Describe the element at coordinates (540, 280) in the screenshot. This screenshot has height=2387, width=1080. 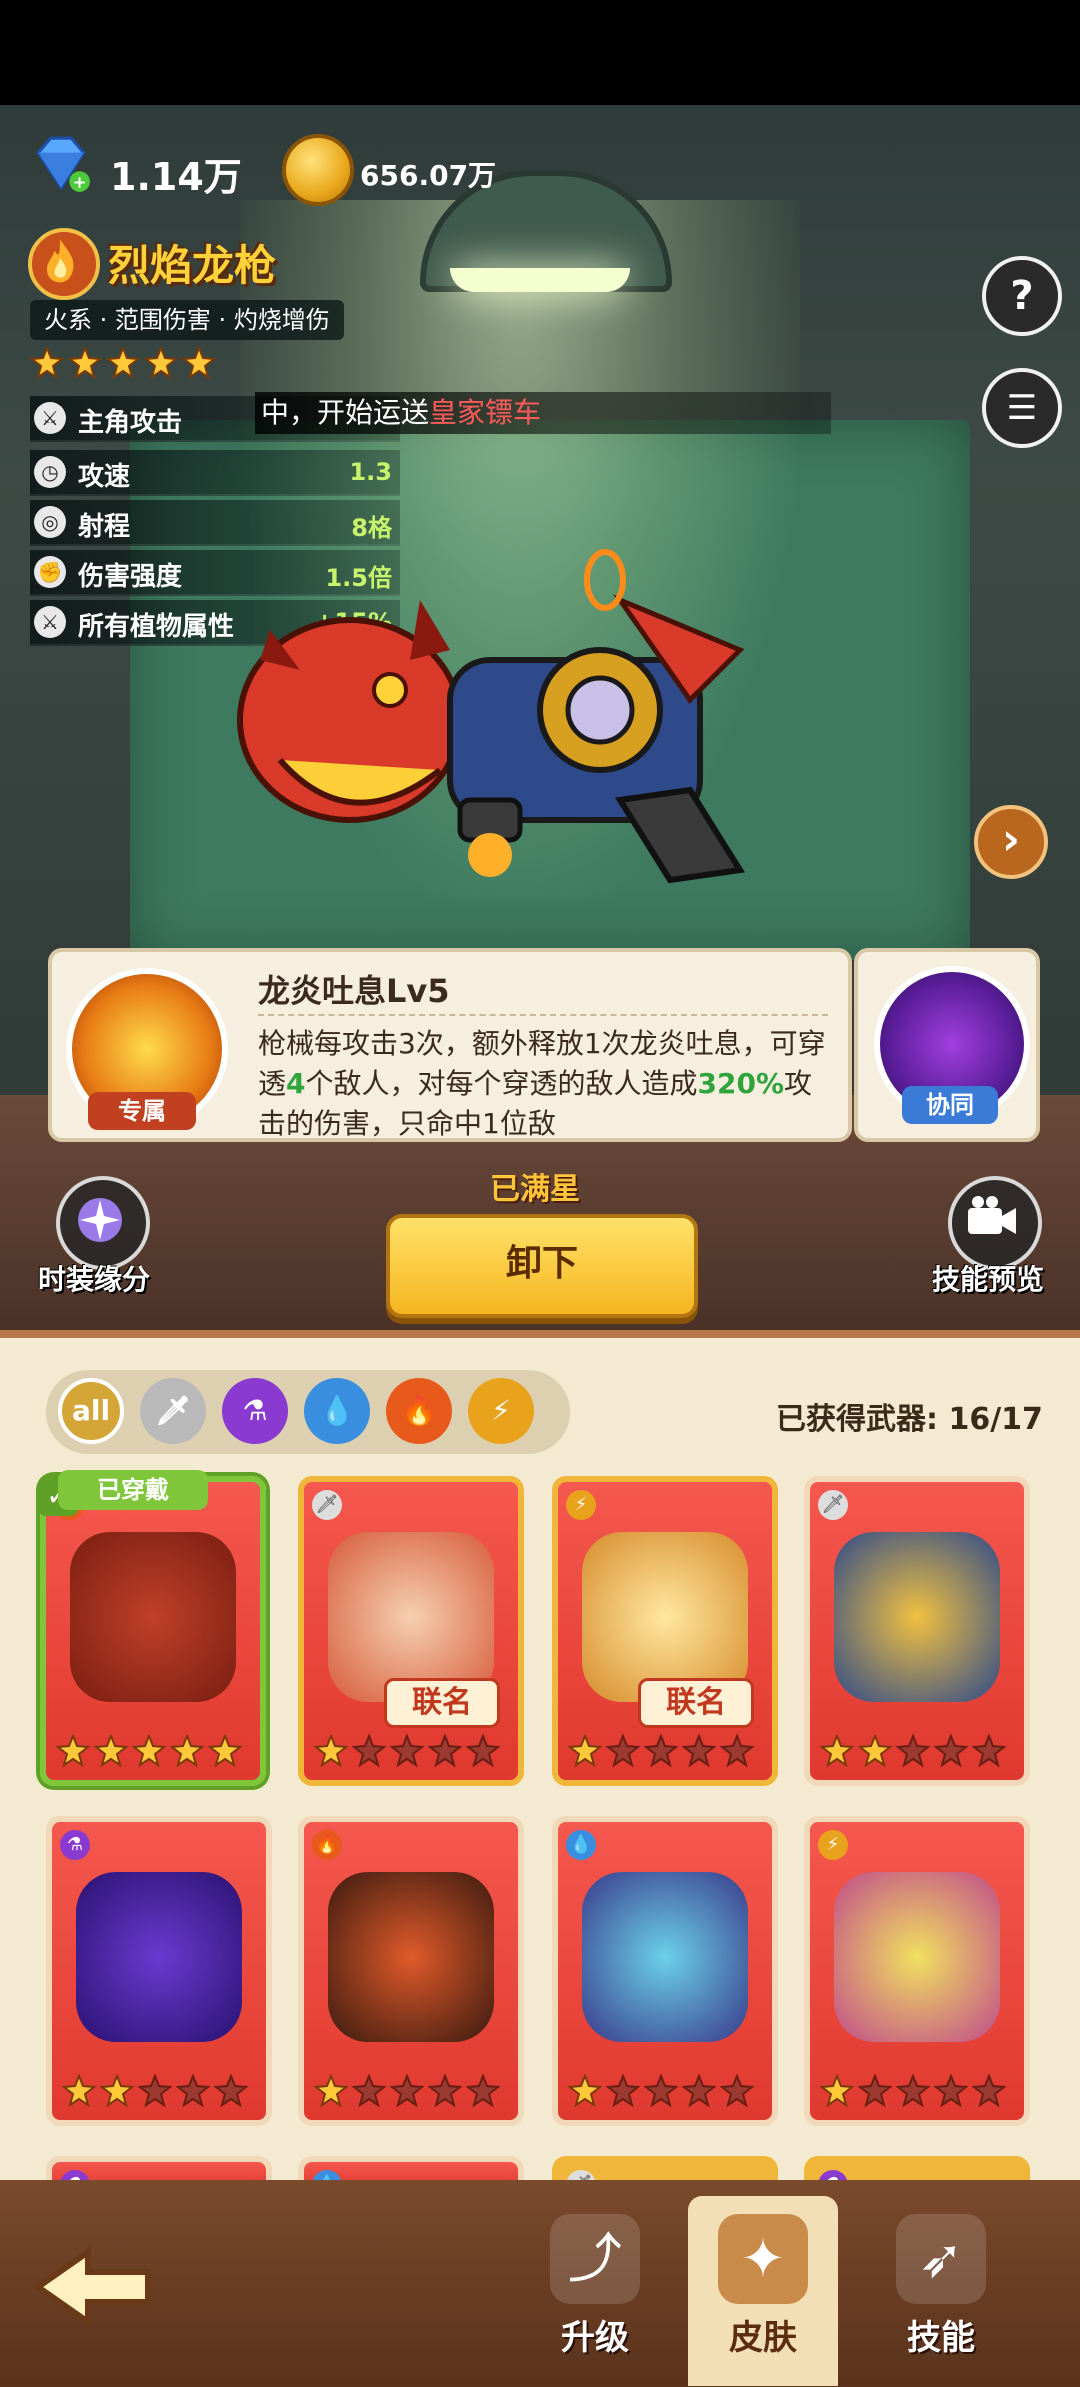
I see `lamp-bulb` at that location.